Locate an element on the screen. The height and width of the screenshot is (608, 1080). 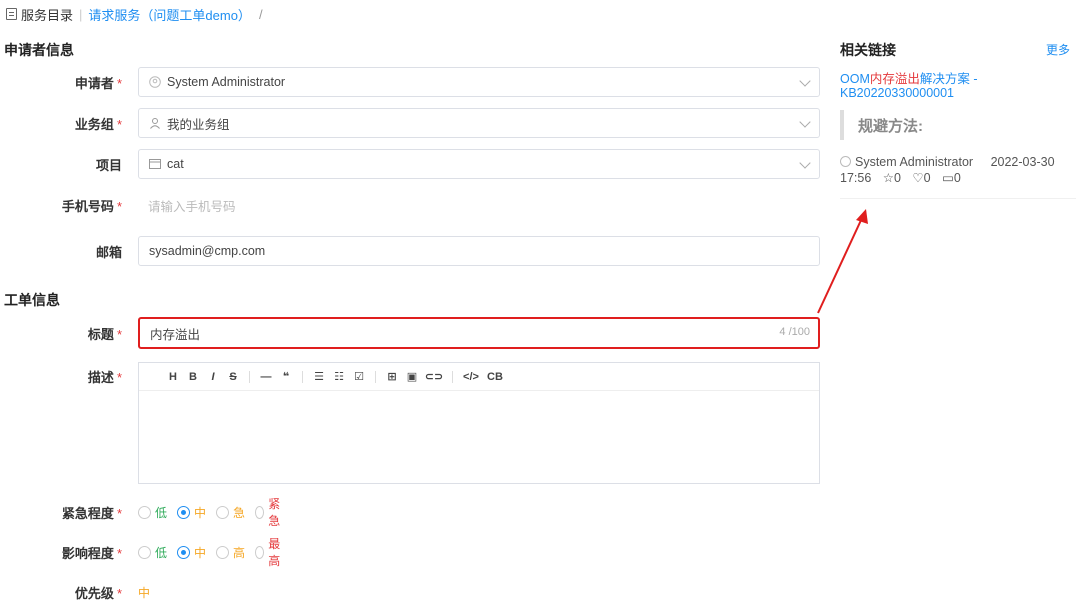
phone-input: 请输入手机号码 is located at coordinates (479, 205).